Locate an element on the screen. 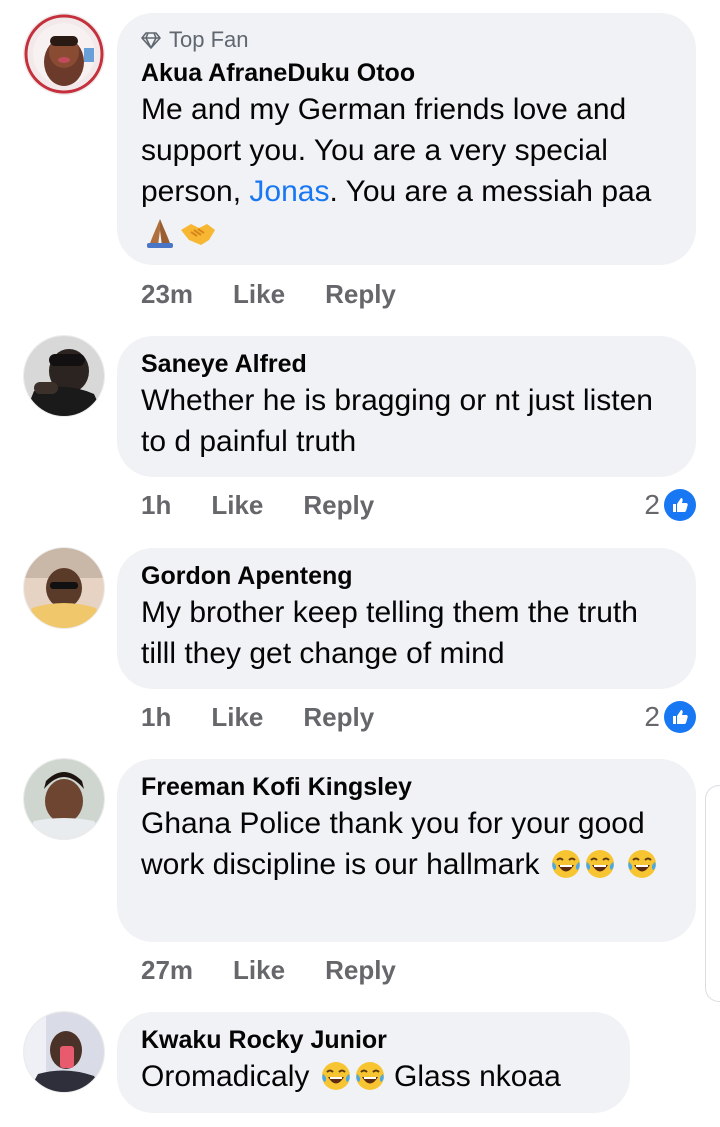 The image size is (720, 1127). timestamp: 27m is located at coordinates (167, 970).